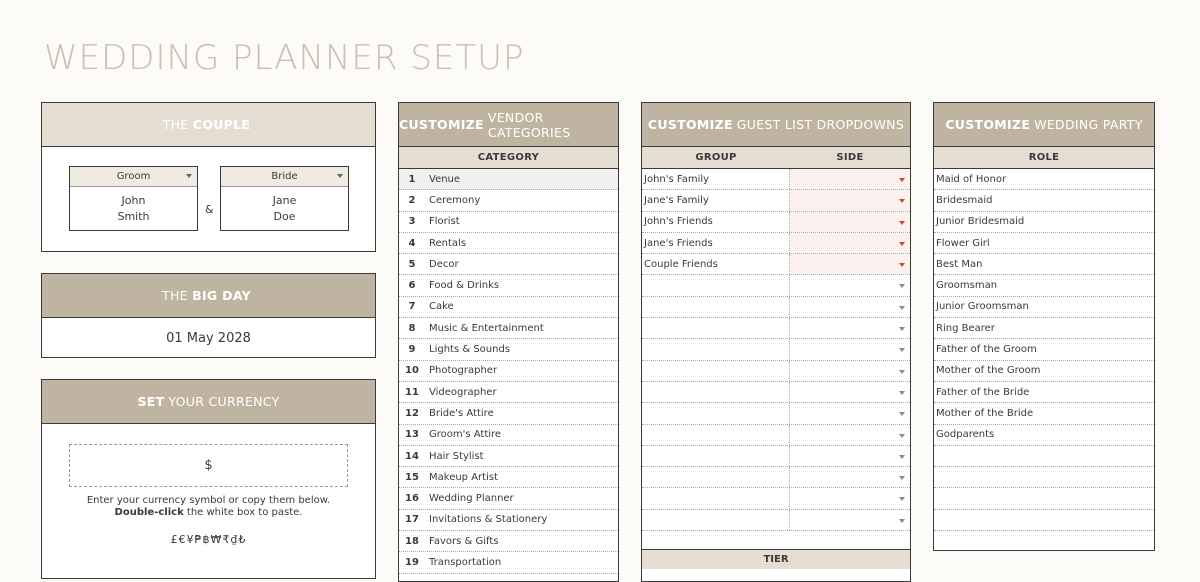 The height and width of the screenshot is (582, 1200). I want to click on vendor-row: 9 Lights & Sounds, so click(508, 350).